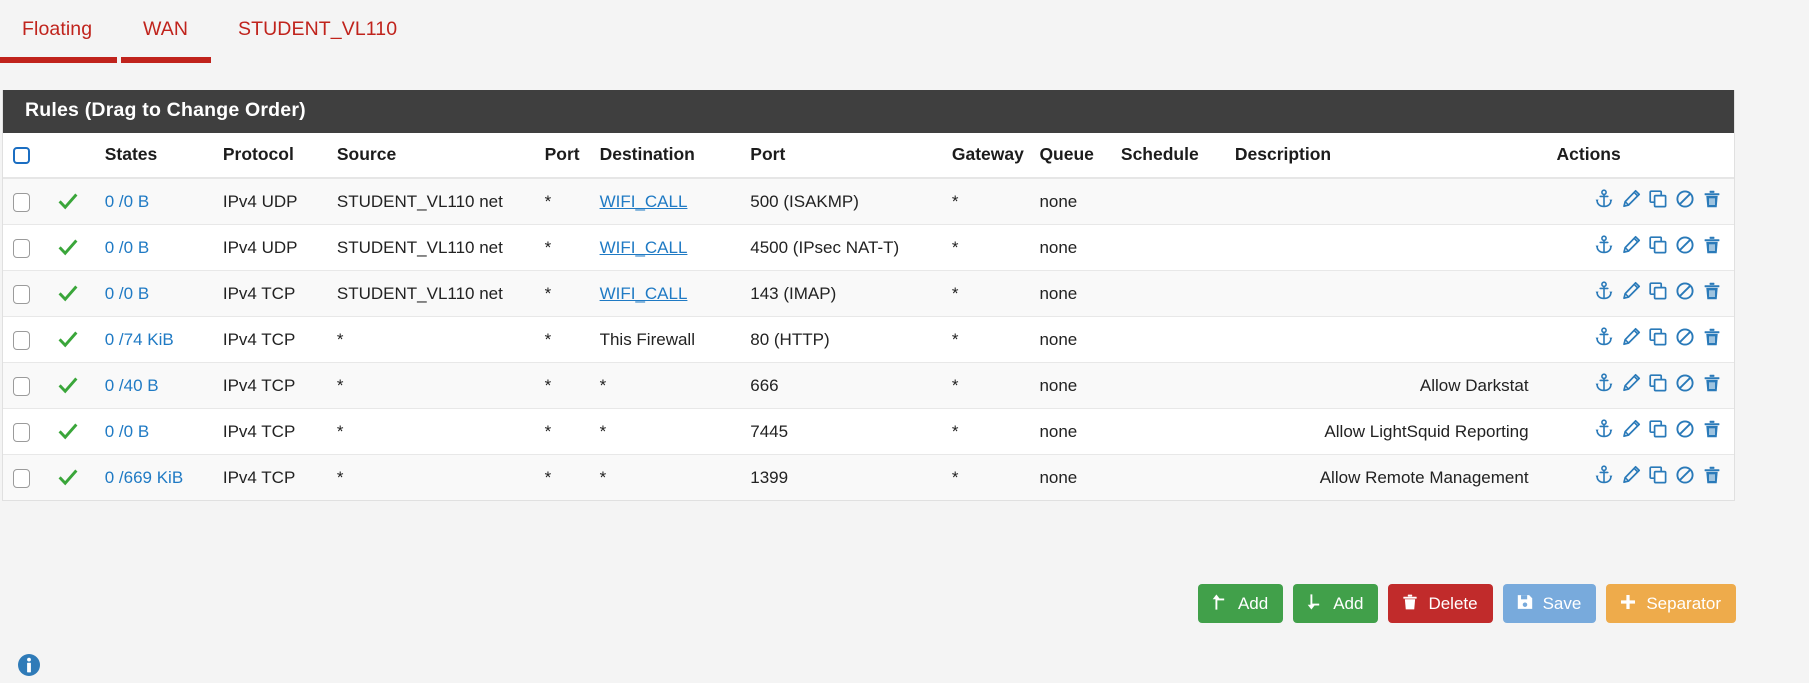 The height and width of the screenshot is (683, 1809). What do you see at coordinates (436, 339) in the screenshot?
I see `source-cell: *` at bounding box center [436, 339].